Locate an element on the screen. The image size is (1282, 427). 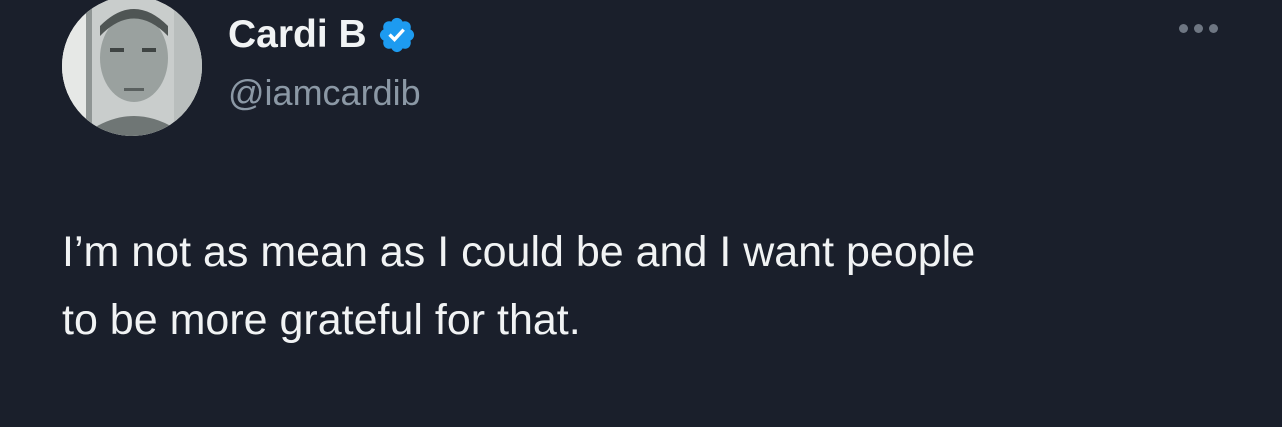
more-options-icon is located at coordinates (1198, 28).